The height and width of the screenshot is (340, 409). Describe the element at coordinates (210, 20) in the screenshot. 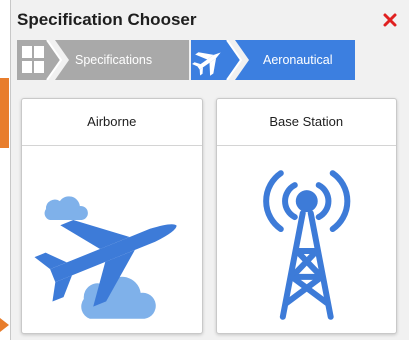

I see `dialog-titlebar: Specification Chooser` at that location.